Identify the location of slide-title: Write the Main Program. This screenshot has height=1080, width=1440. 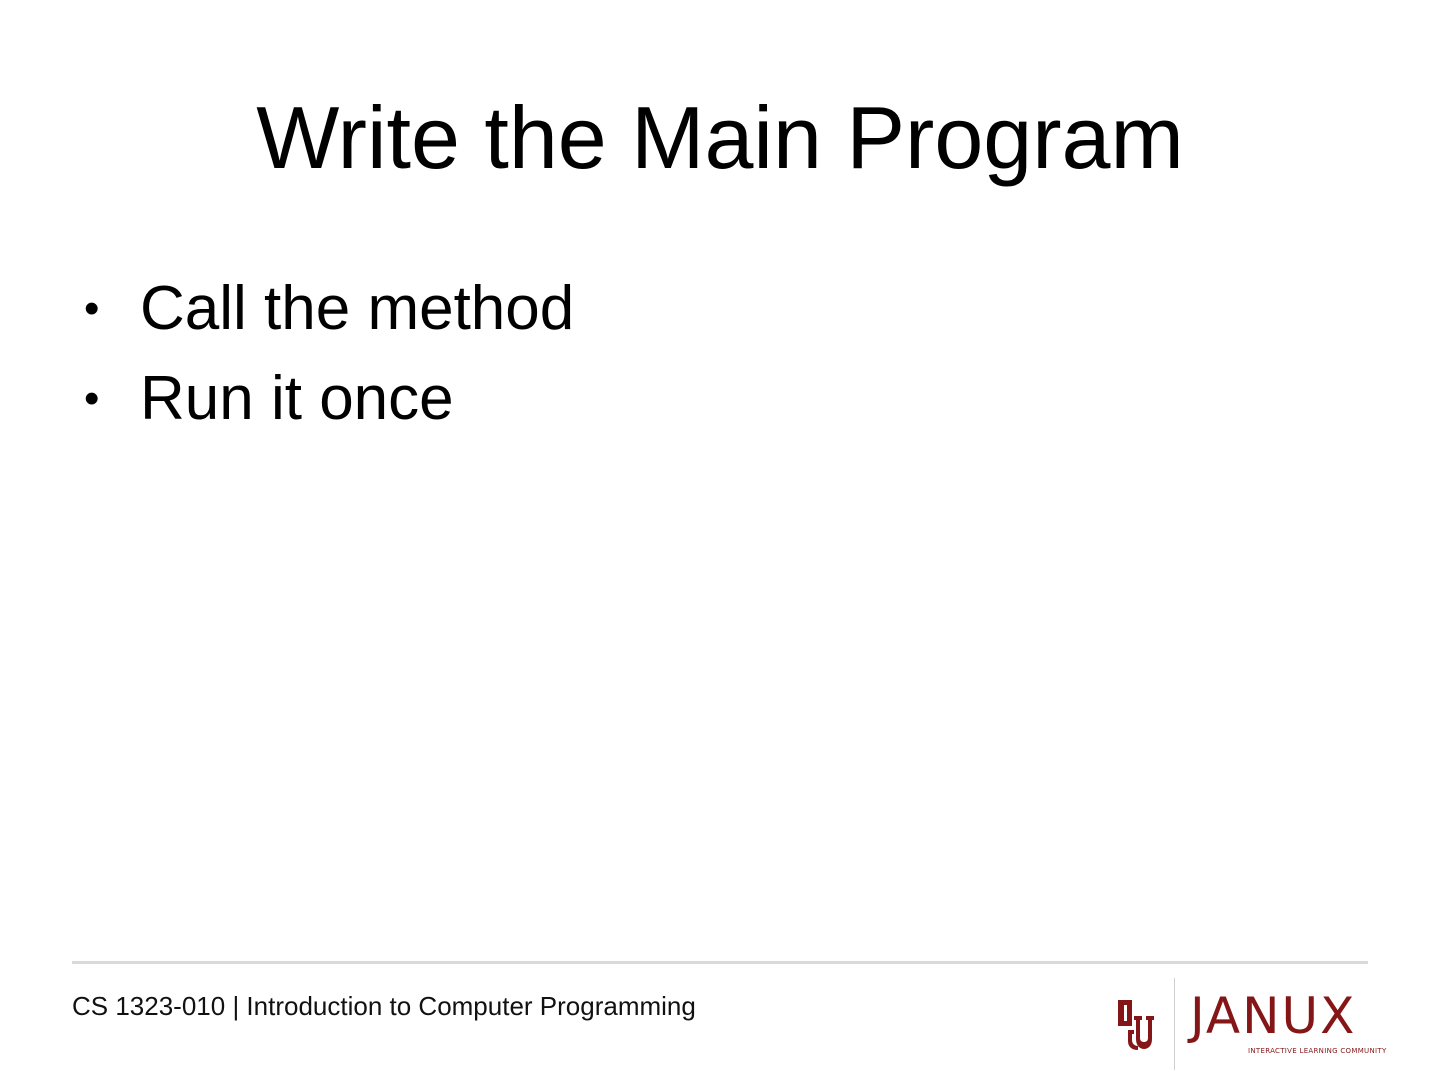
(720, 137).